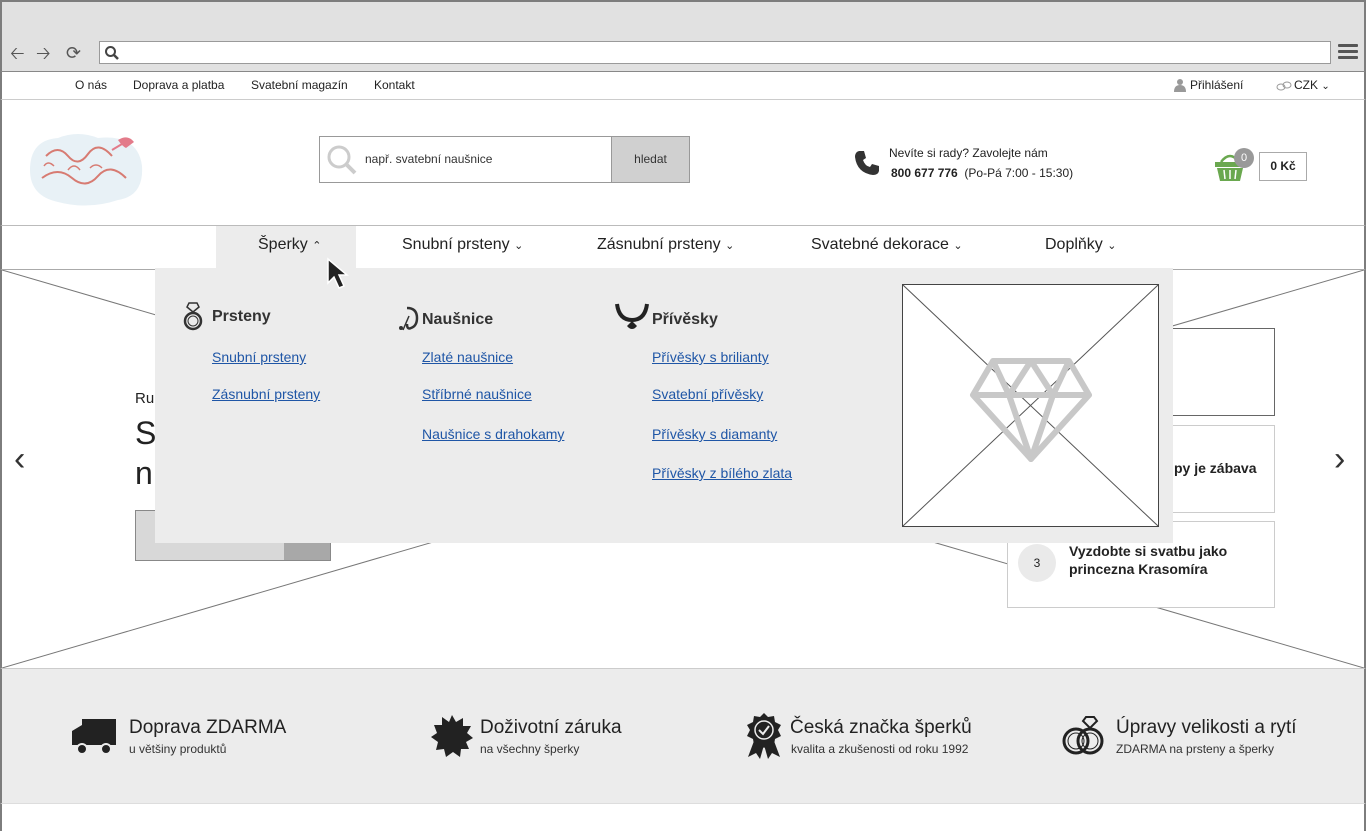 The image size is (1366, 831). Describe the element at coordinates (683, 817) in the screenshot. I see `page-bottom` at that location.